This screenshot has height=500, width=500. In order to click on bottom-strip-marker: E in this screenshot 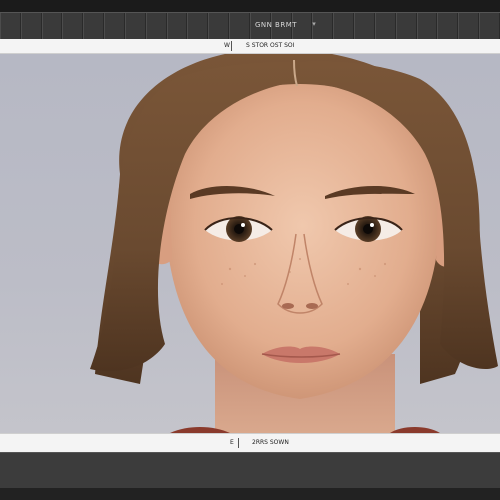, I will do `click(232, 442)`.